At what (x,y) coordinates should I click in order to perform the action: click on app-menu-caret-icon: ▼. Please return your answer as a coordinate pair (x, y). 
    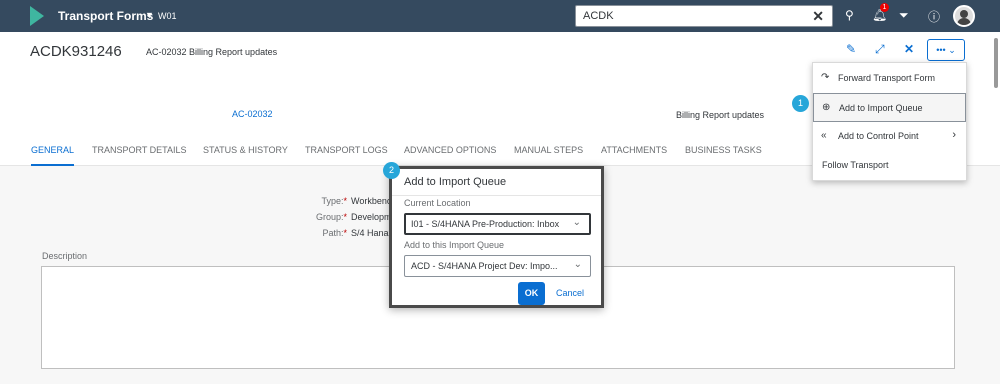
    Looking at the image, I should click on (149, 15).